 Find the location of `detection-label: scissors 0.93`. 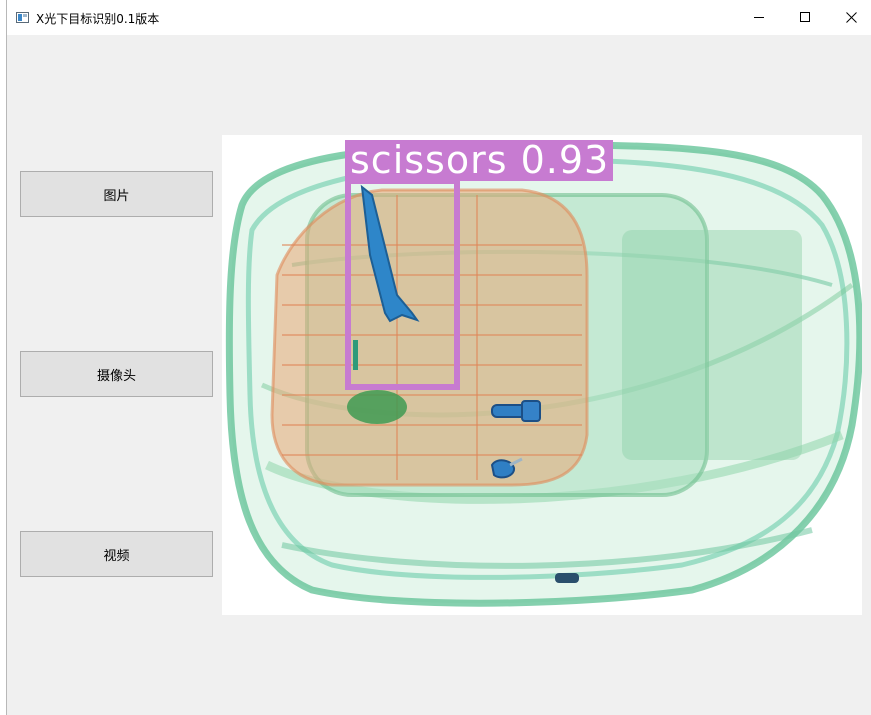

detection-label: scissors 0.93 is located at coordinates (479, 160).